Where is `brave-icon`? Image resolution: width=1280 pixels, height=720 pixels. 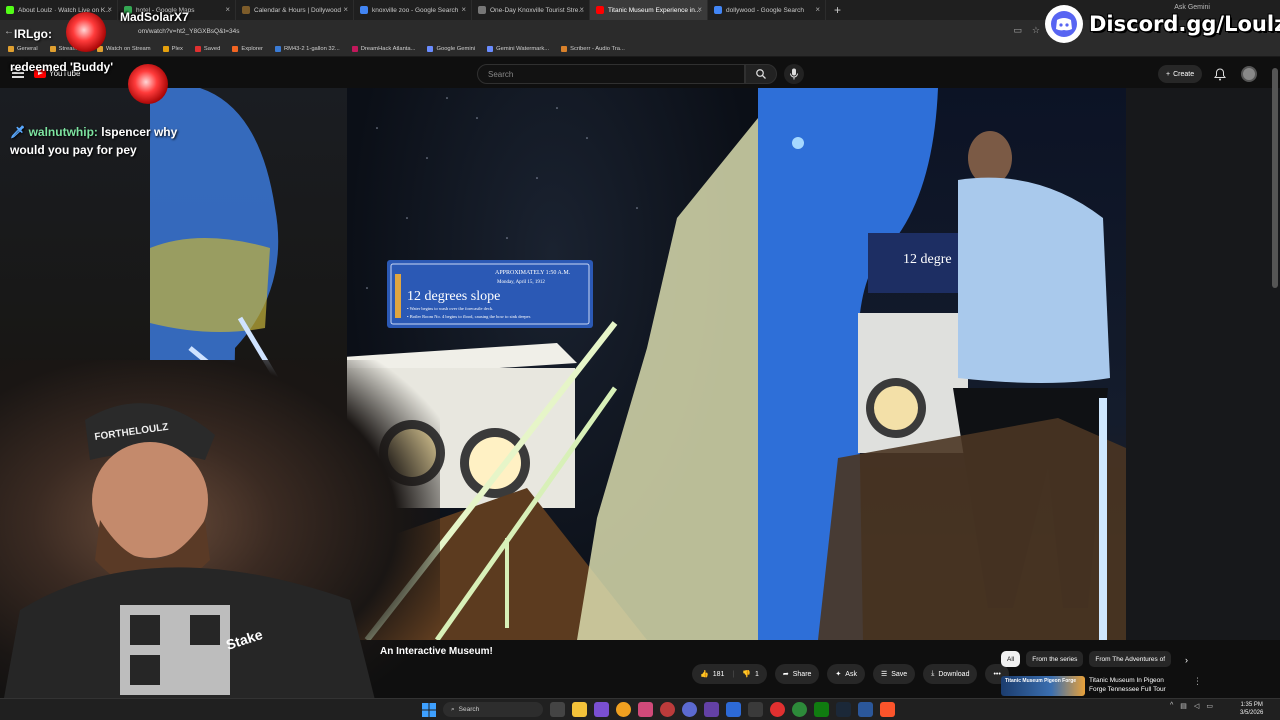 brave-icon is located at coordinates (887, 709).